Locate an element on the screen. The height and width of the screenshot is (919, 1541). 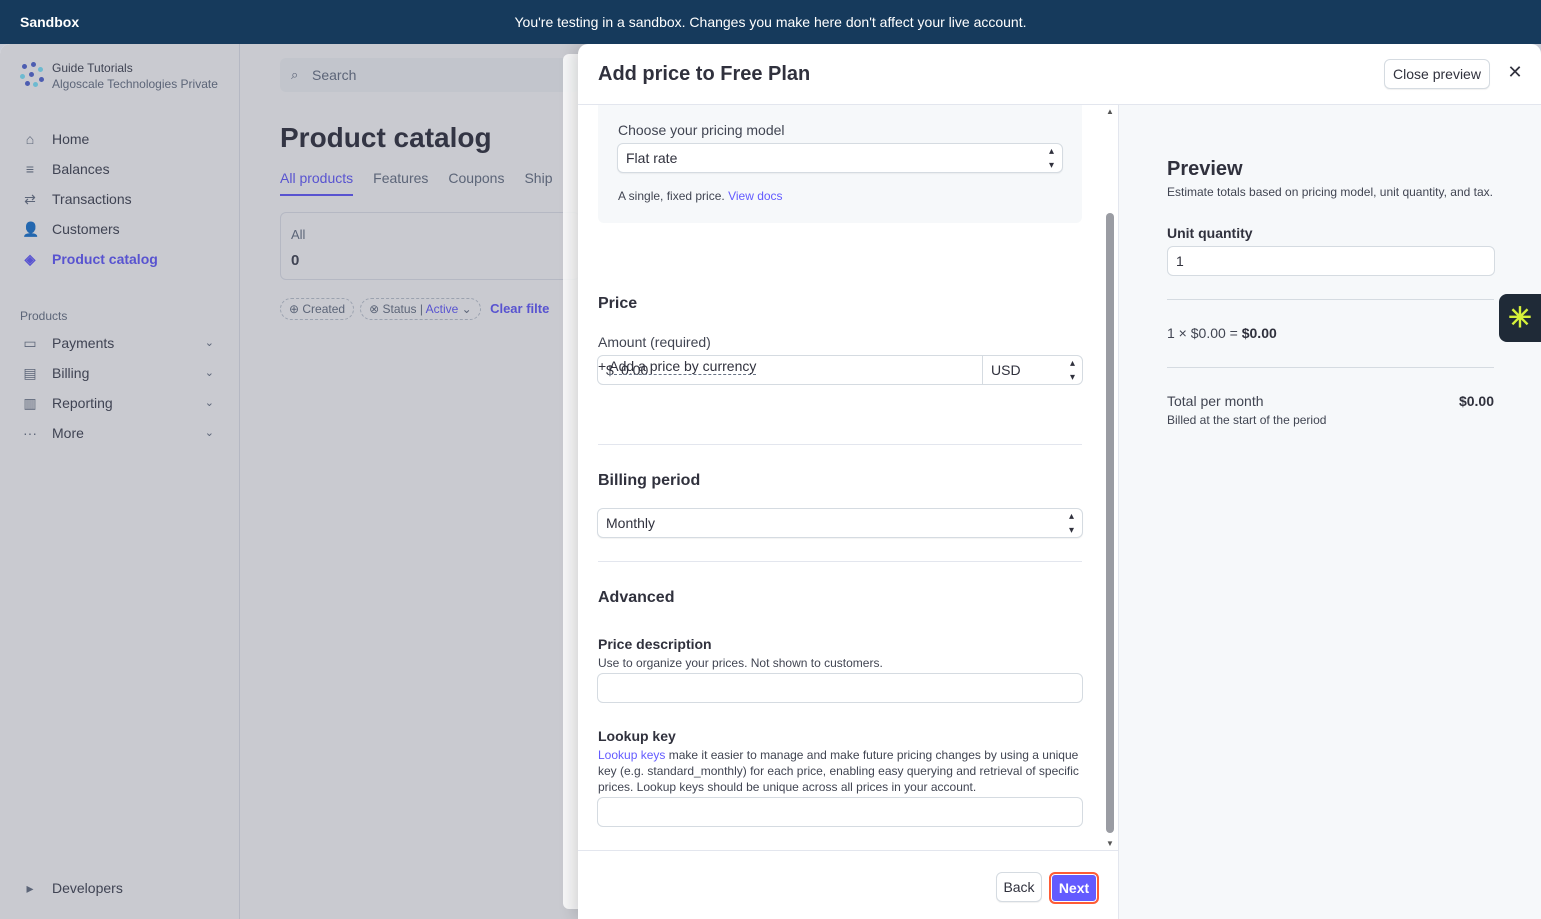
close-icon: ✕ is located at coordinates (1515, 72).